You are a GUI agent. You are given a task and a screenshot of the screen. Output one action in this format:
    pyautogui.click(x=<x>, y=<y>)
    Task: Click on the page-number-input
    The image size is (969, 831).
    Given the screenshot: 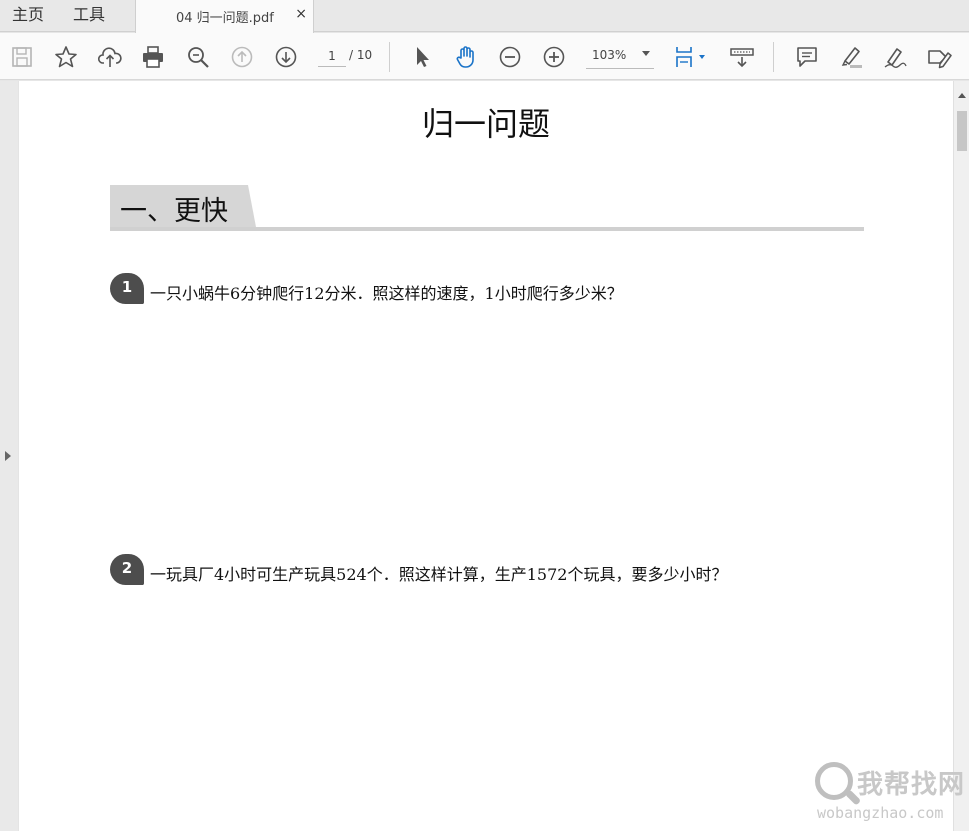 What is the action you would take?
    pyautogui.click(x=332, y=56)
    